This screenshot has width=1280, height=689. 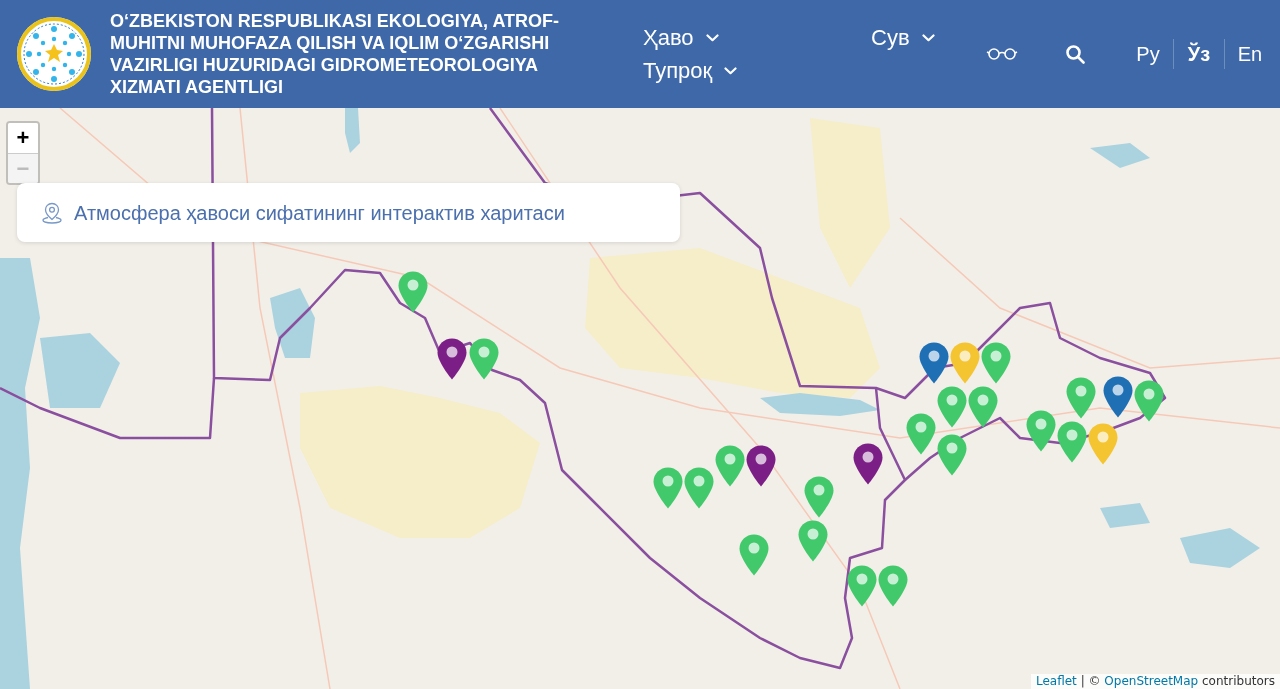 What do you see at coordinates (54, 54) in the screenshot?
I see `logo-icon` at bounding box center [54, 54].